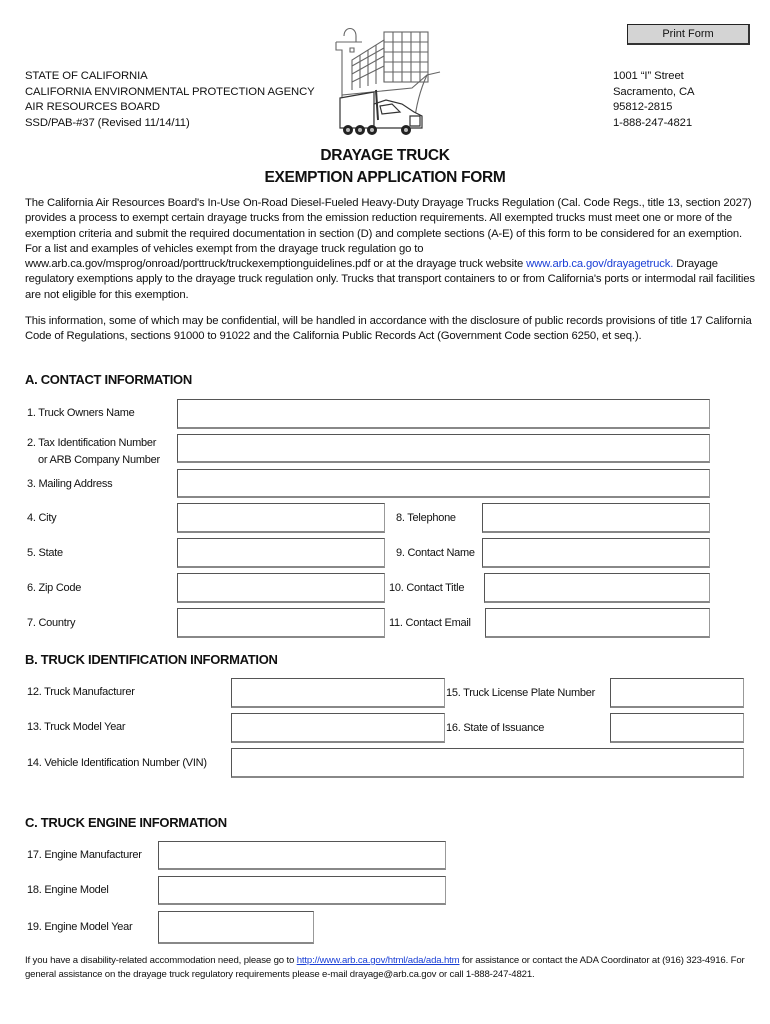  What do you see at coordinates (99, 460) in the screenshot?
I see `field-2-label-line2: or ARB Company Number` at bounding box center [99, 460].